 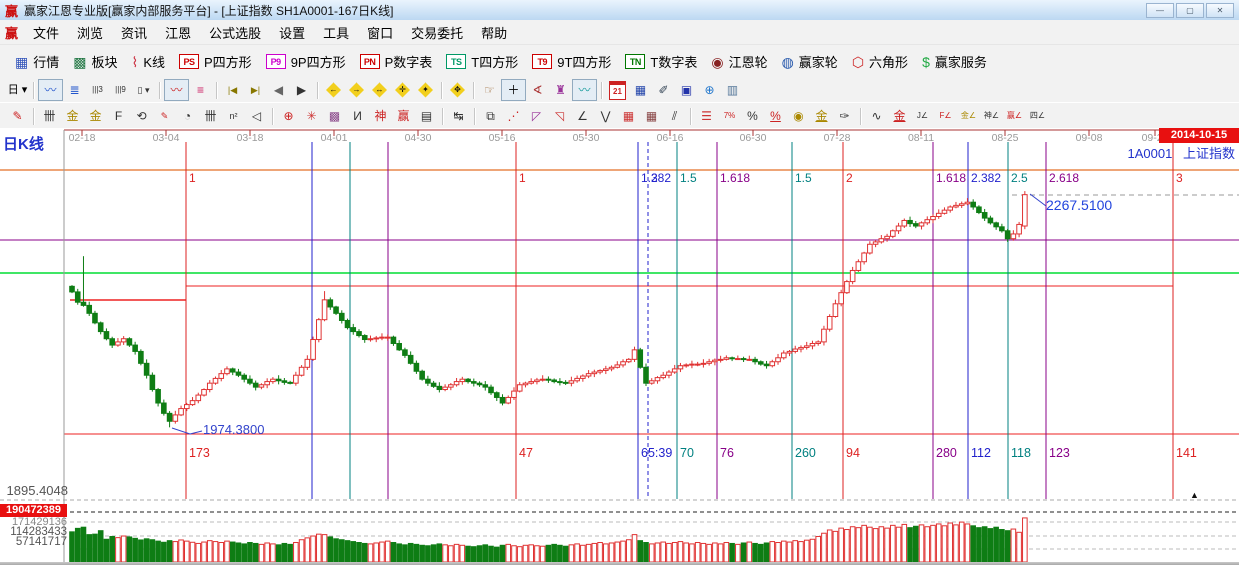 I want to click on toolbar-button-p9-square: P9 9P四方形, so click(x=306, y=61).